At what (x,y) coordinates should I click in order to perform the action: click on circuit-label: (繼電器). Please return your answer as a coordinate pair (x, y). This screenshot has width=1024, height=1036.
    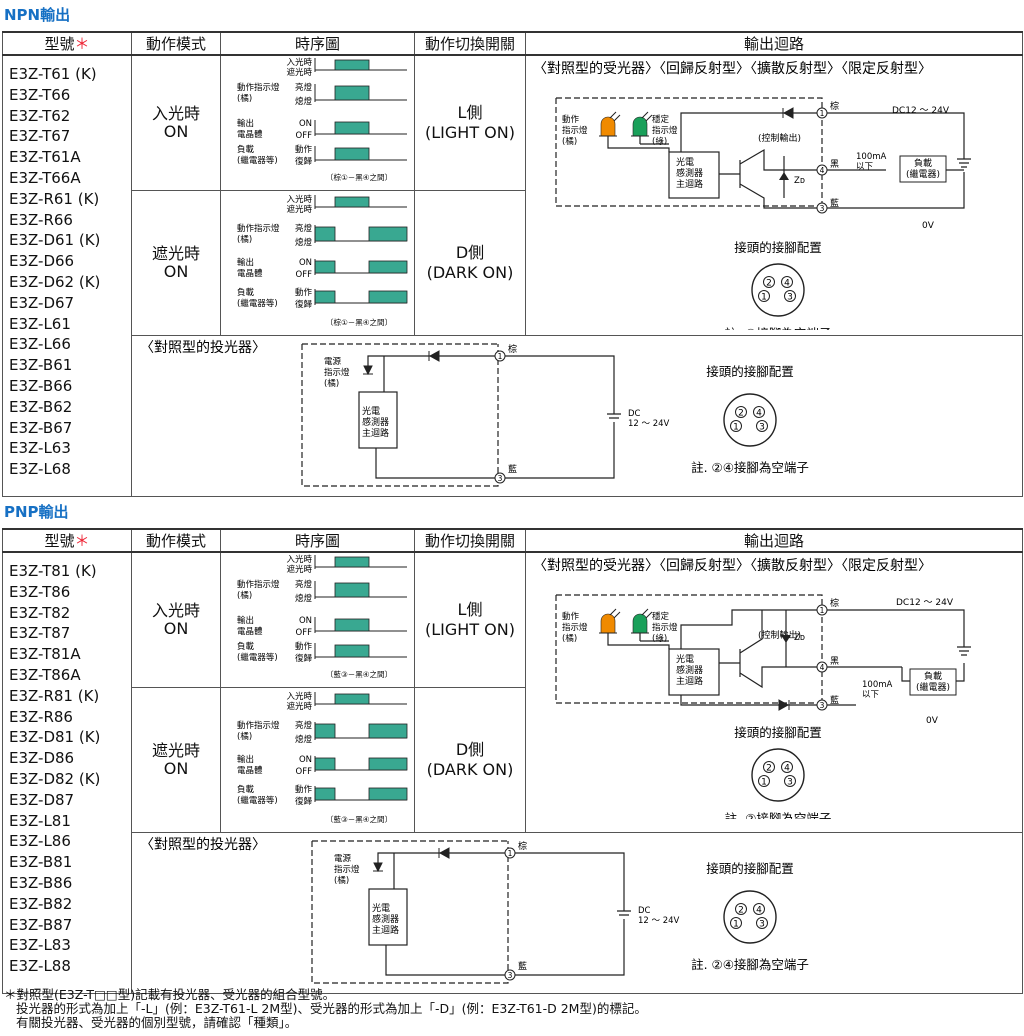
    Looking at the image, I should click on (933, 687).